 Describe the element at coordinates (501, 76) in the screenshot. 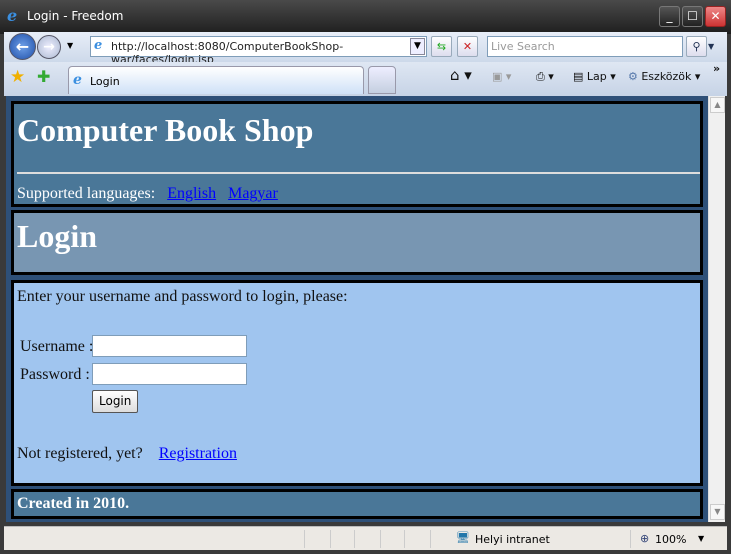

I see `feeds-icon: ▣ ▾` at that location.